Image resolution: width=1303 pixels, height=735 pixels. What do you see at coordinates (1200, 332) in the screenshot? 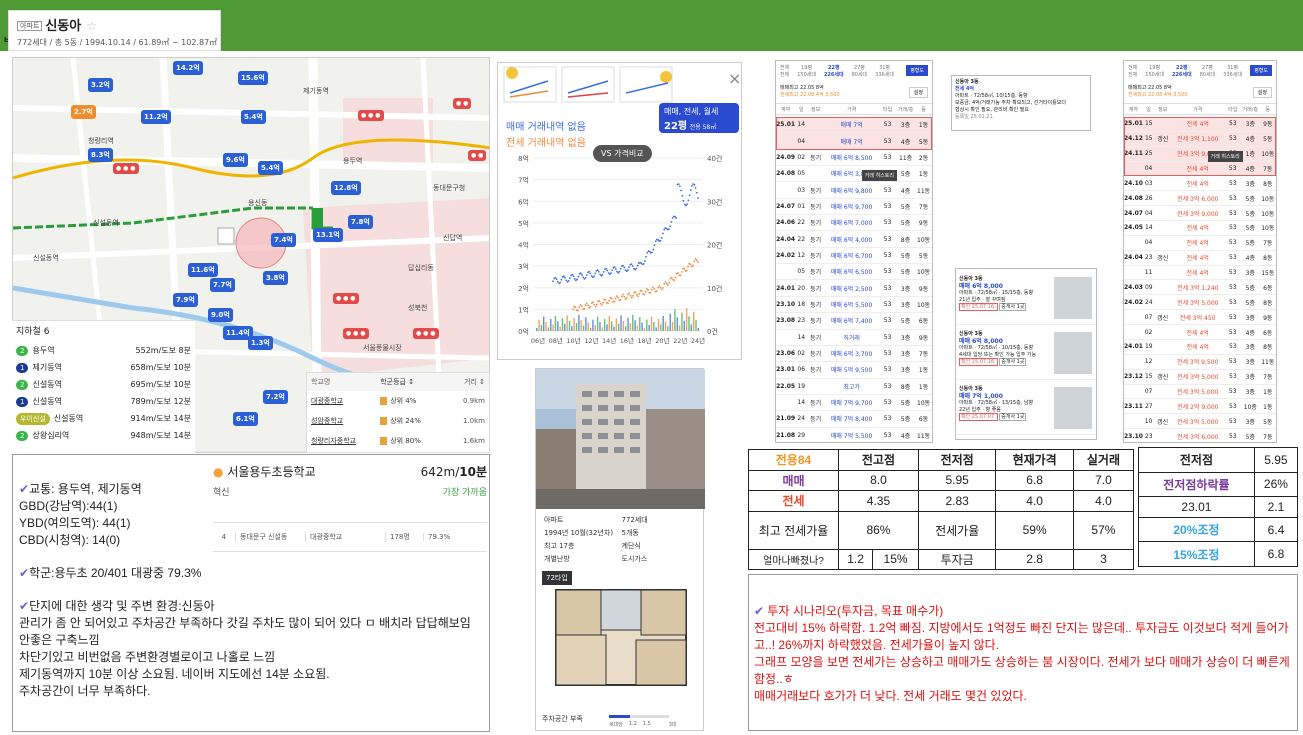
I see `table-row: 02 전세 4억 53 4층 6동` at bounding box center [1200, 332].